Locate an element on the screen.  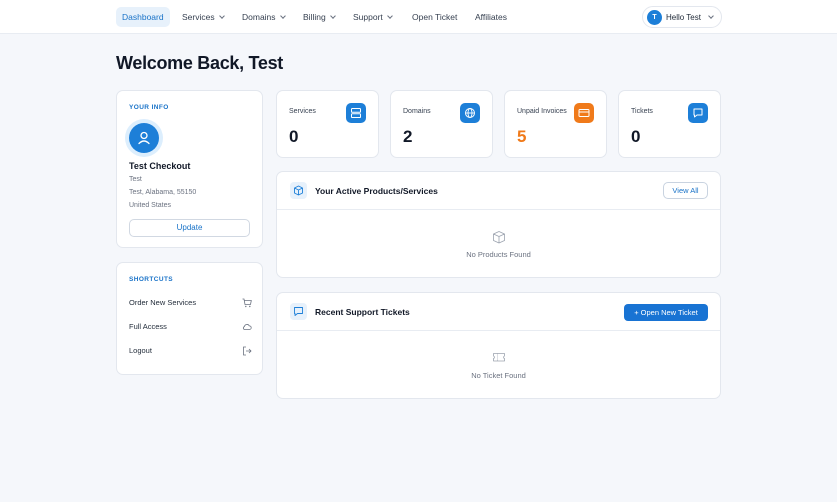
nav-services-label: Services is located at coordinates (198, 17).